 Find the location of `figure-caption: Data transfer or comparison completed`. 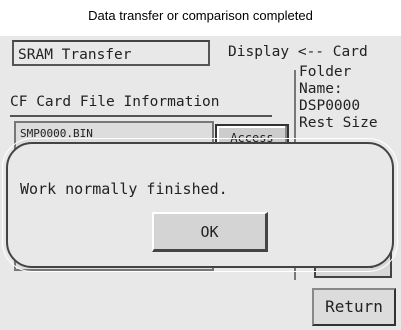

figure-caption: Data transfer or comparison completed is located at coordinates (200, 15).